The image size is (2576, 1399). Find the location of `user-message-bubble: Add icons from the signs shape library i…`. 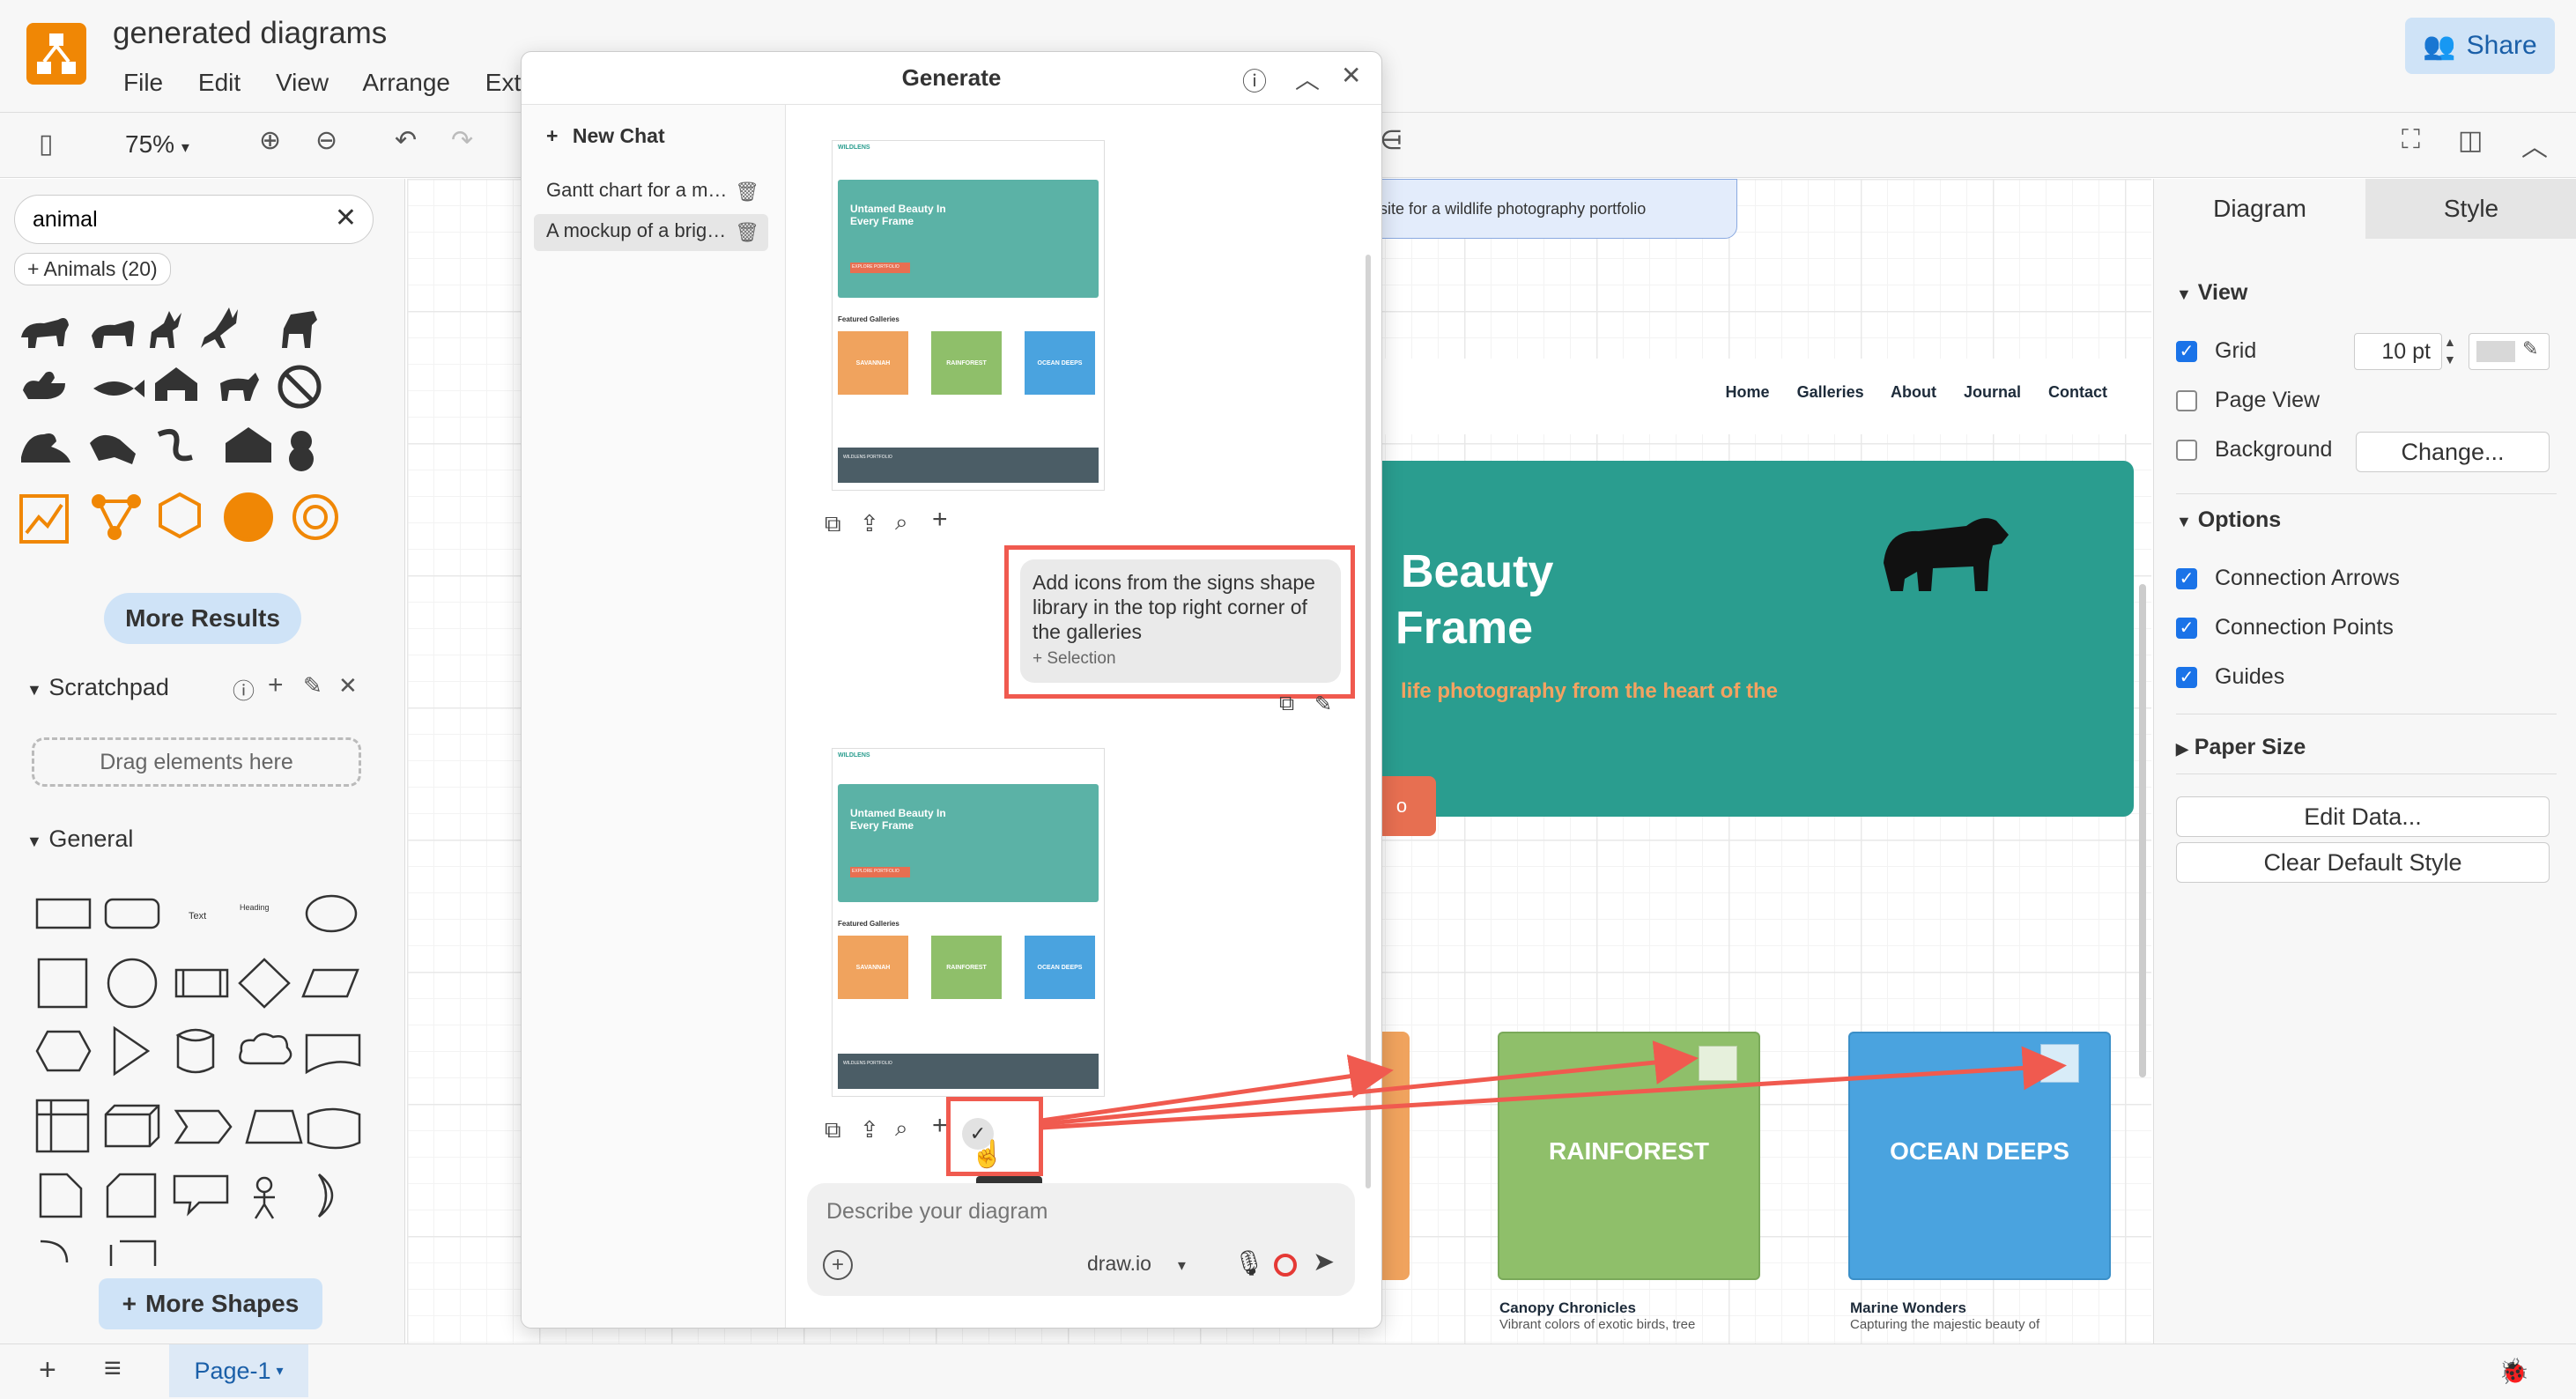

user-message-bubble: Add icons from the signs shape library i… is located at coordinates (1181, 621).